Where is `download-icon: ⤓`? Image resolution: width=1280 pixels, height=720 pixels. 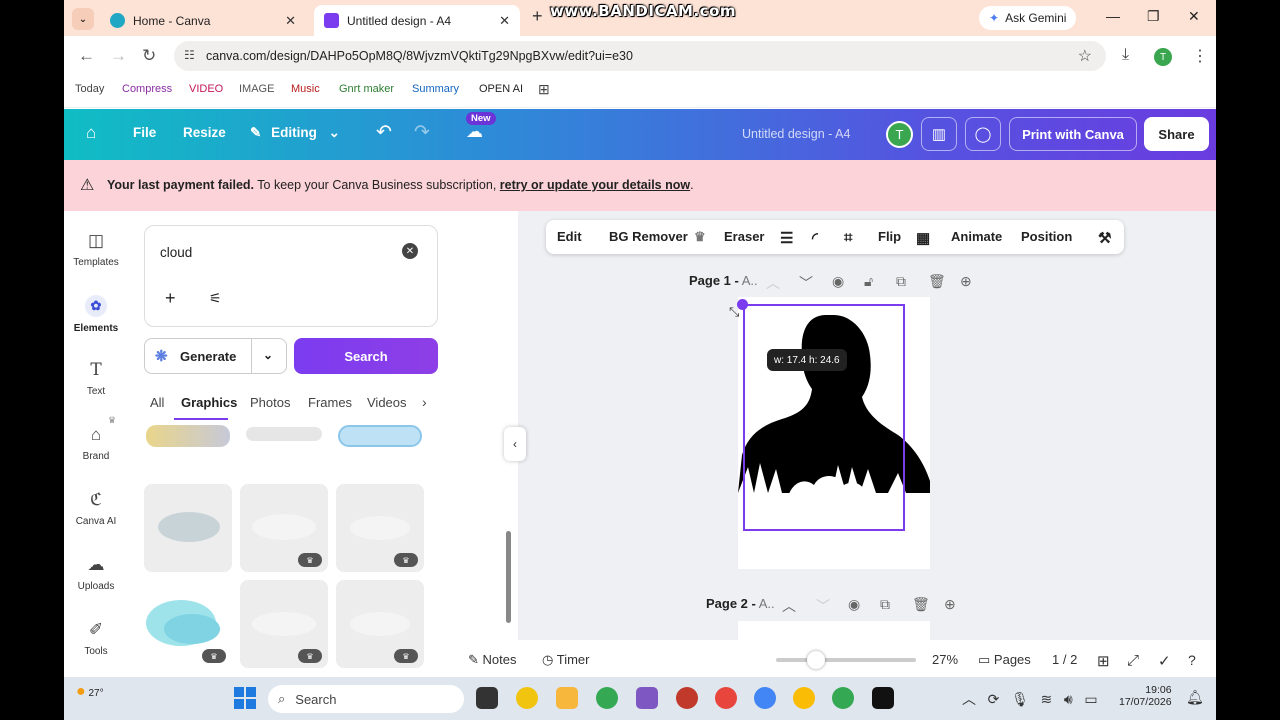 download-icon: ⤓ is located at coordinates (1125, 55).